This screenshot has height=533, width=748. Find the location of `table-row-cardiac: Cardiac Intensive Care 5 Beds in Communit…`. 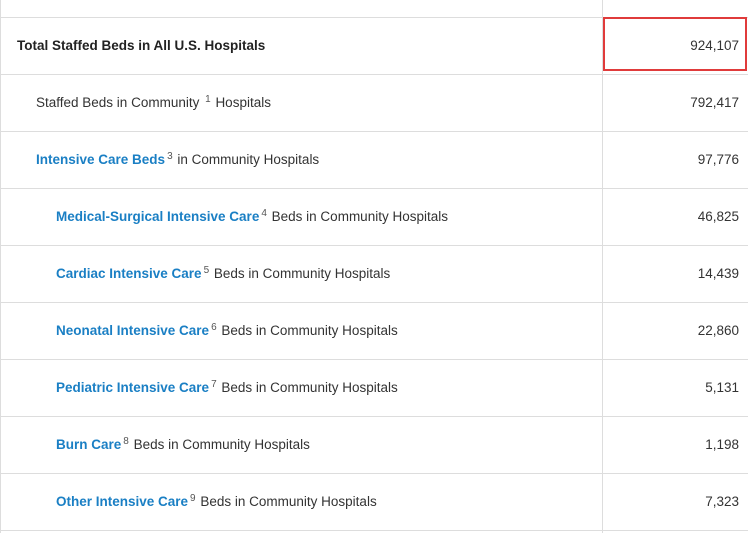

table-row-cardiac: Cardiac Intensive Care 5 Beds in Communit… is located at coordinates (374, 274).